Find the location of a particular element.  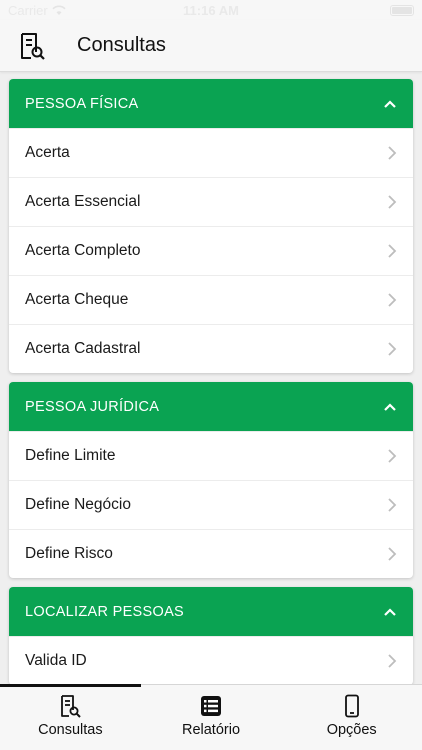

tab-relatorio: Relatório is located at coordinates (211, 717).